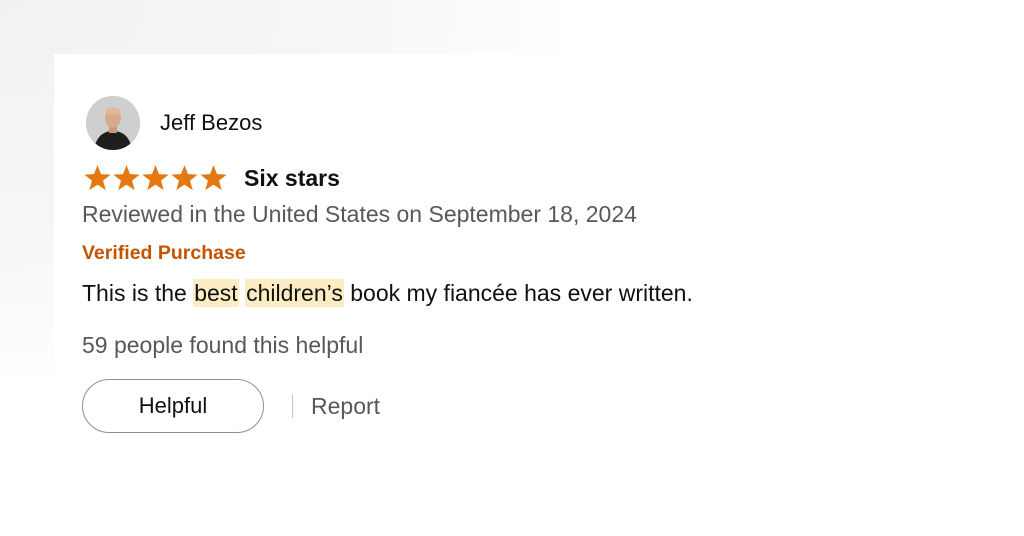 The image size is (1024, 536). What do you see at coordinates (173, 406) in the screenshot?
I see `helpful-button: Helpful` at bounding box center [173, 406].